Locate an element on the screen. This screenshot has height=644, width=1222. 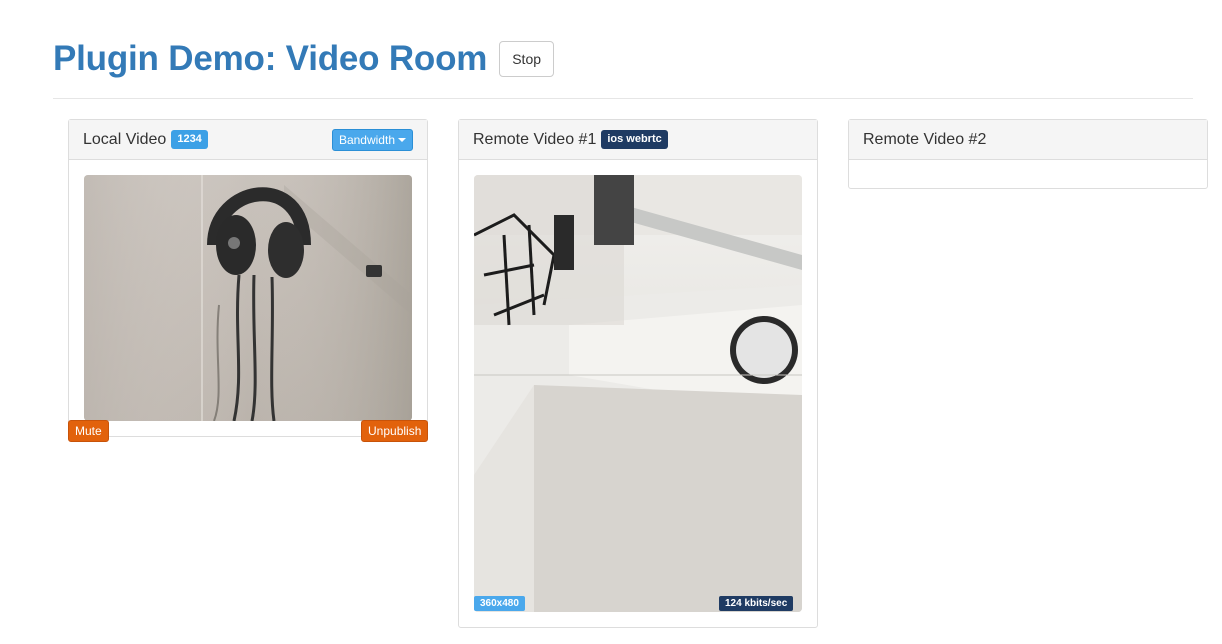
unpublish-button: Unpublish is located at coordinates (395, 431).